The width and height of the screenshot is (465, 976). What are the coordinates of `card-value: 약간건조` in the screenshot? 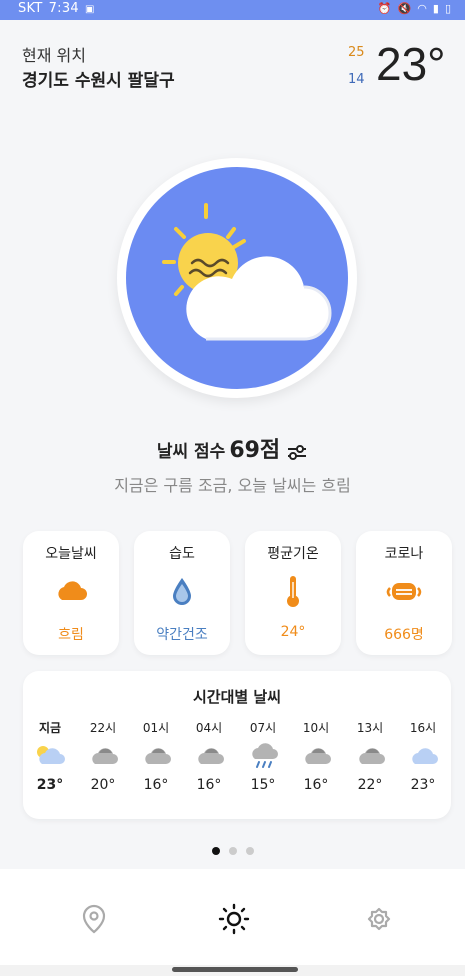 It's located at (182, 635).